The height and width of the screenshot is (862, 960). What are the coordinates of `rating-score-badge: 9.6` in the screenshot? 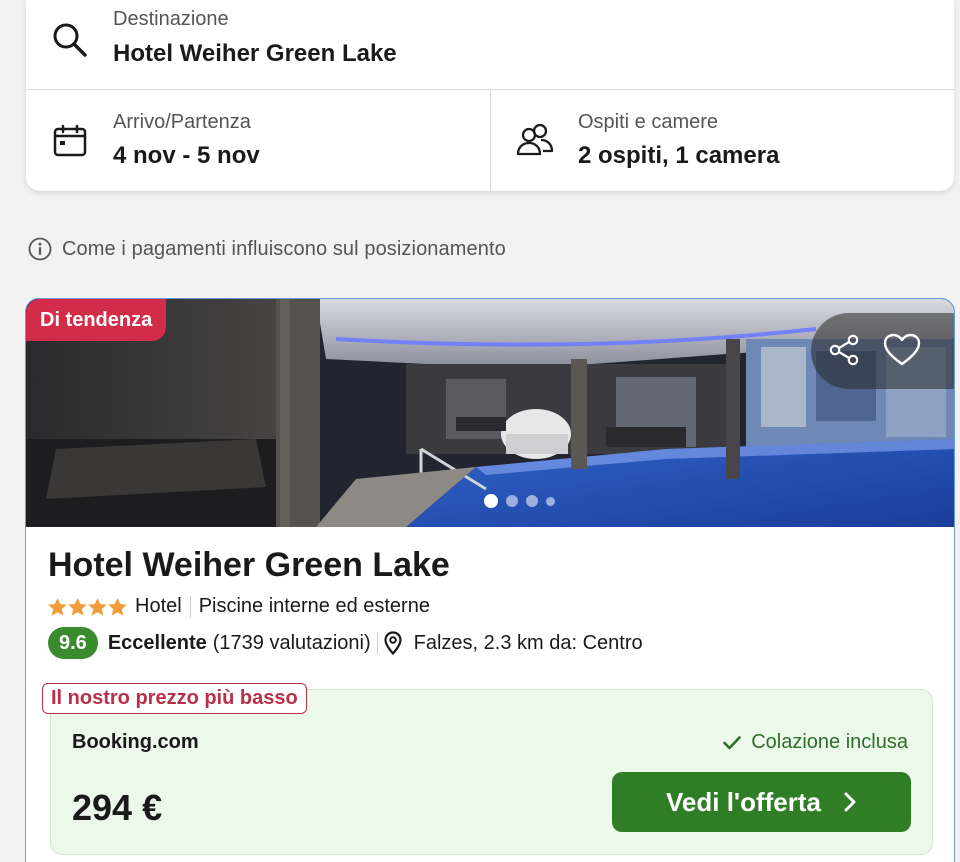 It's located at (73, 643).